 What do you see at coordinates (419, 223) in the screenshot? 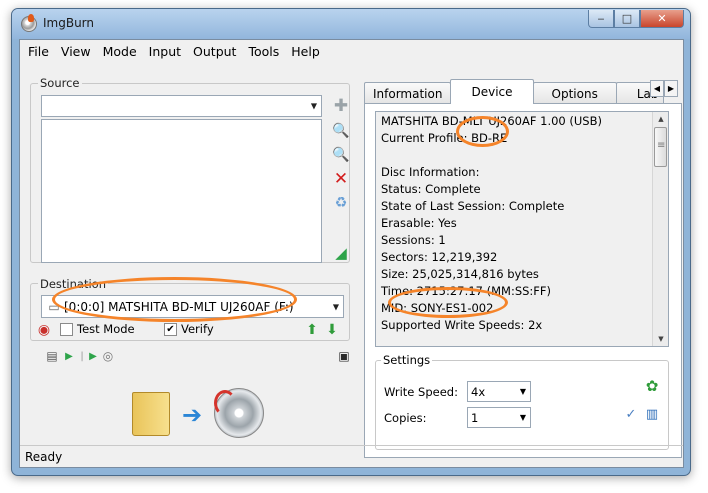
I see `device-info-line: Erasable: Yes` at bounding box center [419, 223].